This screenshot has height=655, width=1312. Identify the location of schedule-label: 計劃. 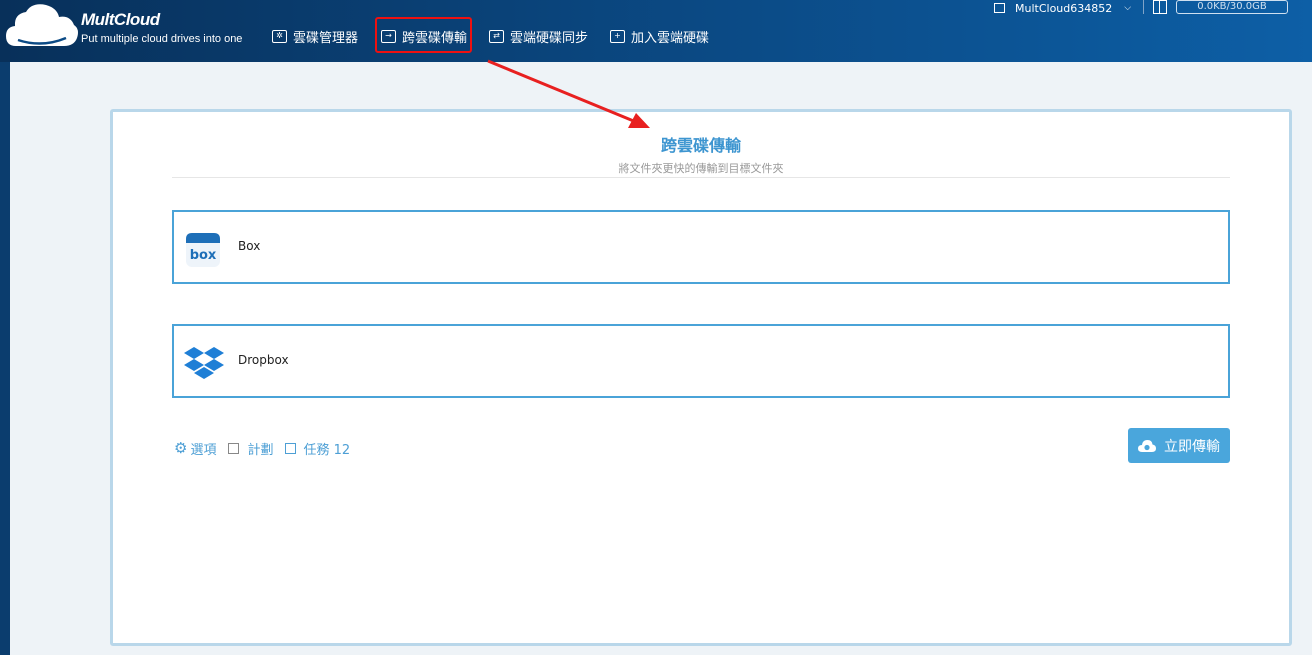
(260, 450).